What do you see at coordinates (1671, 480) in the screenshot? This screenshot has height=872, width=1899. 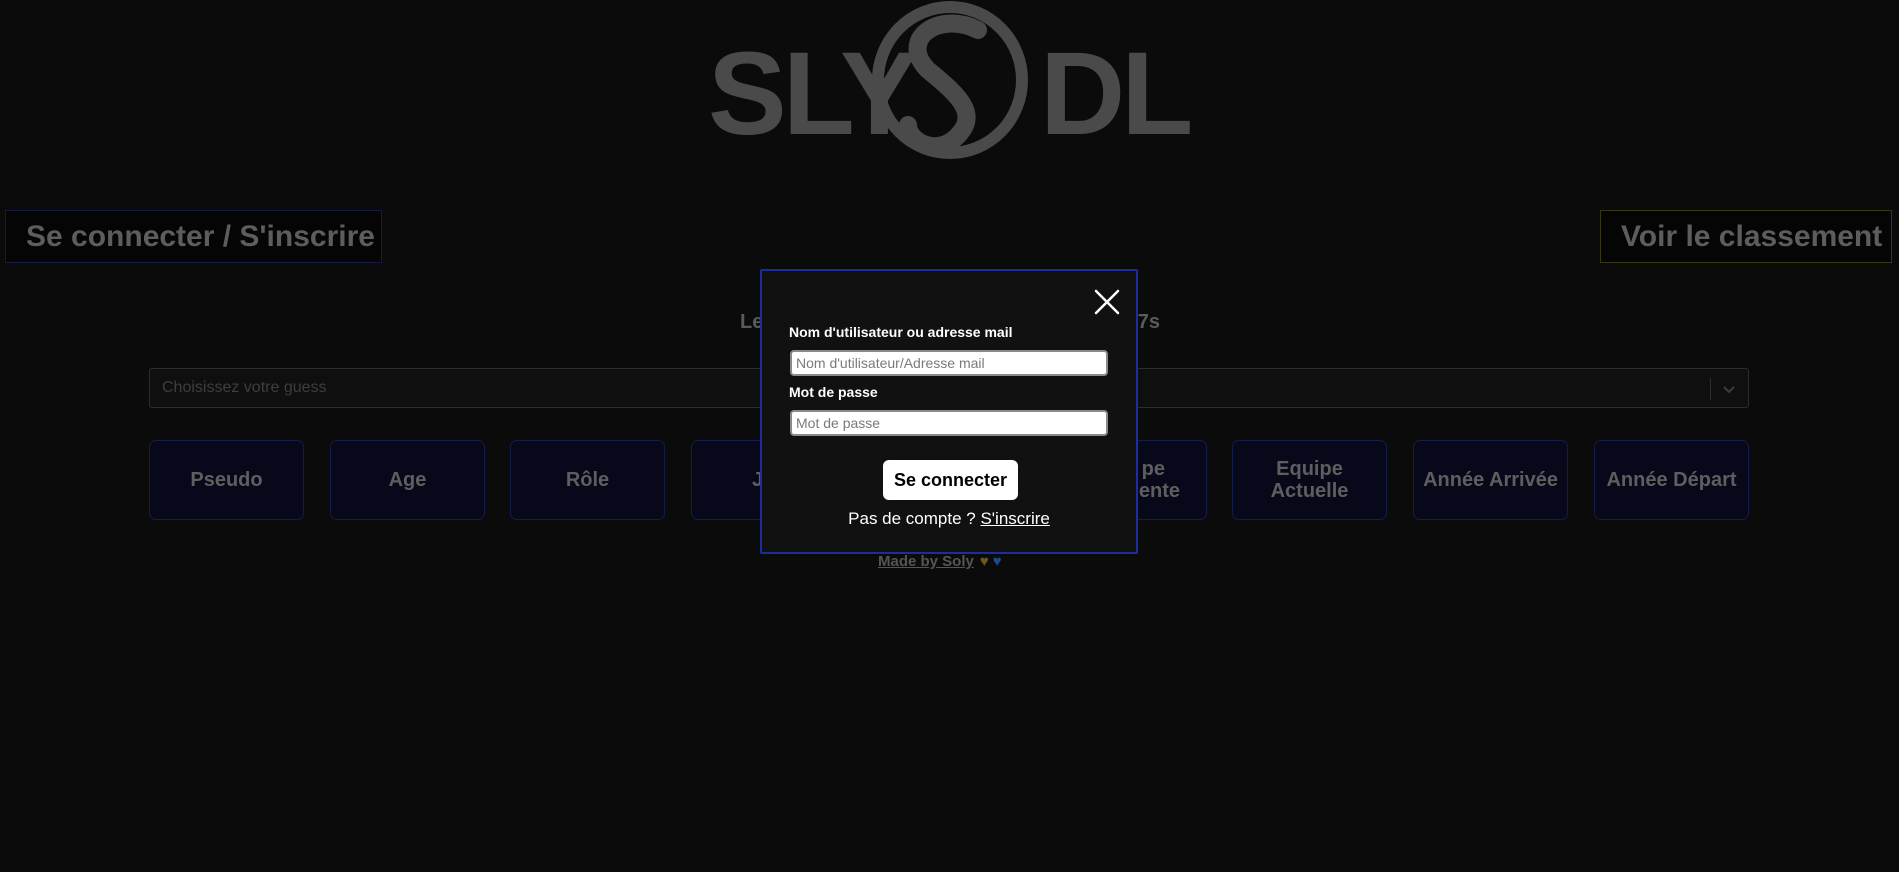 I see `category-departure-year: Année Départ` at bounding box center [1671, 480].